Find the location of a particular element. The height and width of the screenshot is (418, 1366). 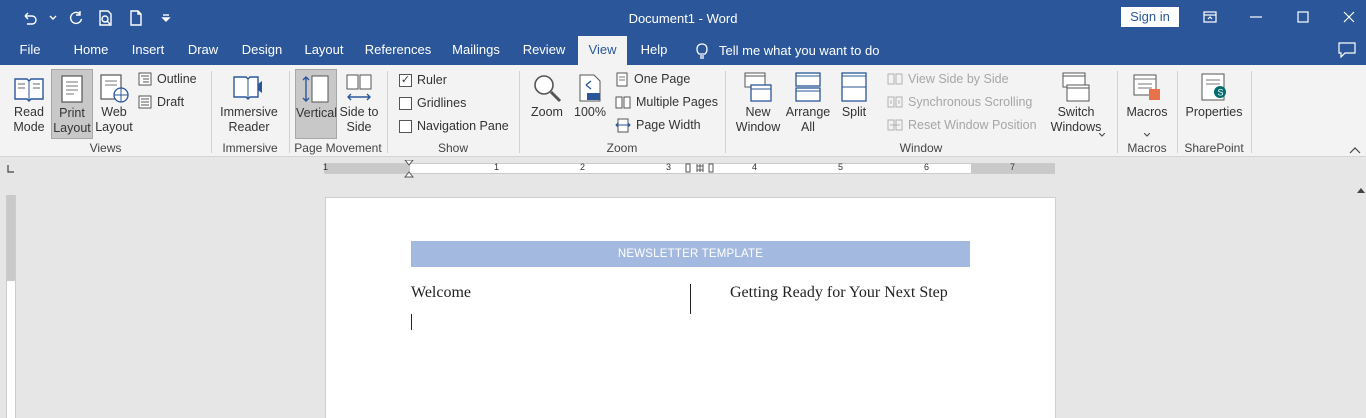

collapse-ribbon-icon is located at coordinates (1355, 150).